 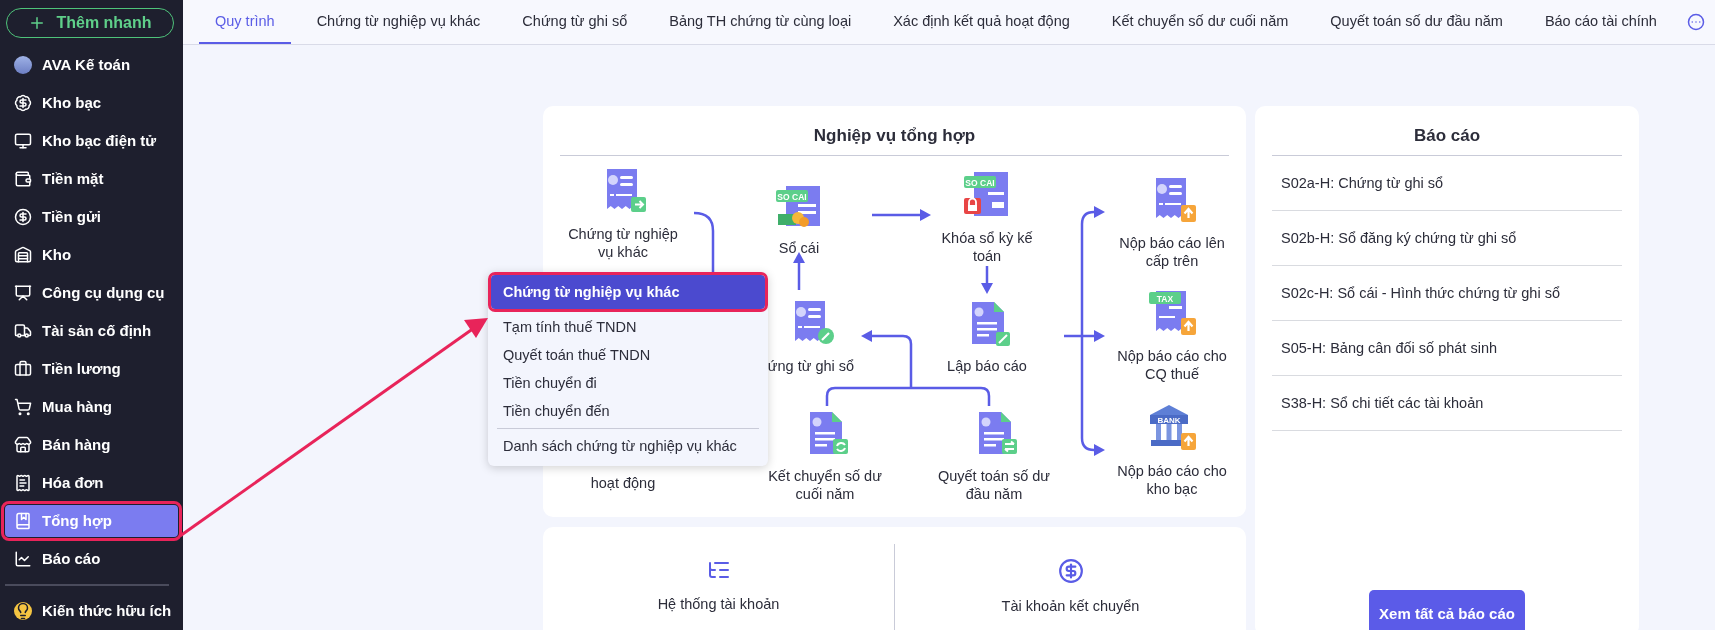 I want to click on sidebar-item: Kiến thức hữu ích, so click(x=91, y=611).